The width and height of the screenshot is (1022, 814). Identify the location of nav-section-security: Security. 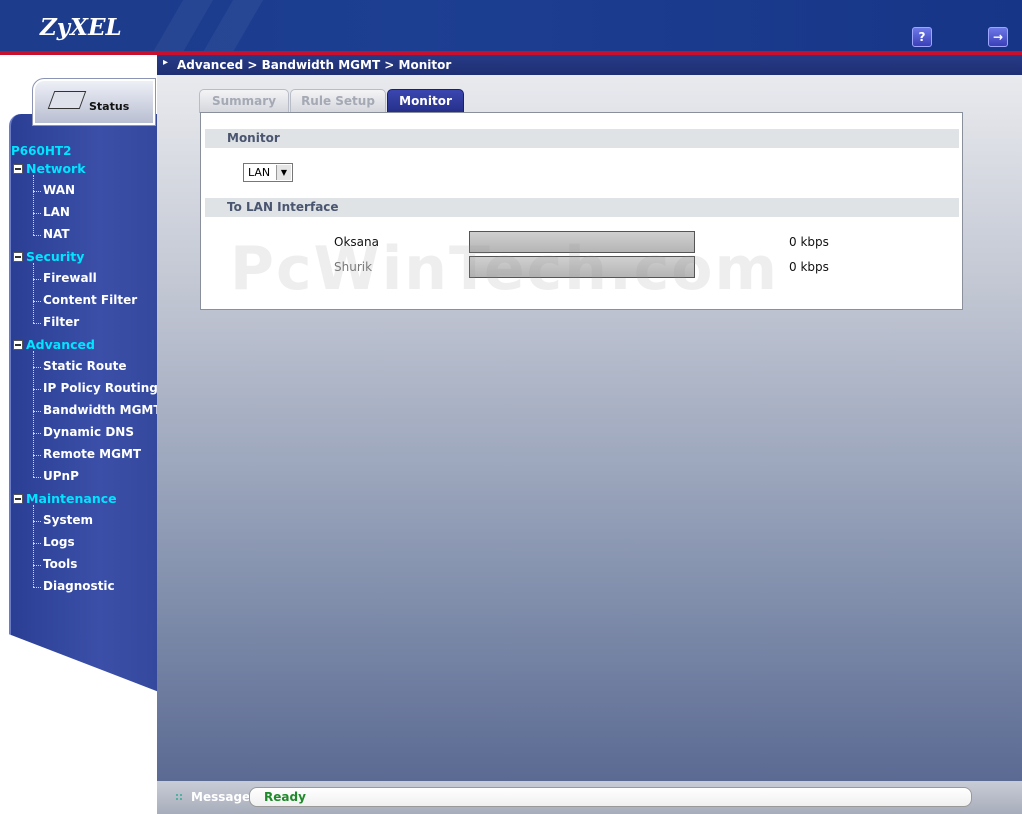
(48, 256).